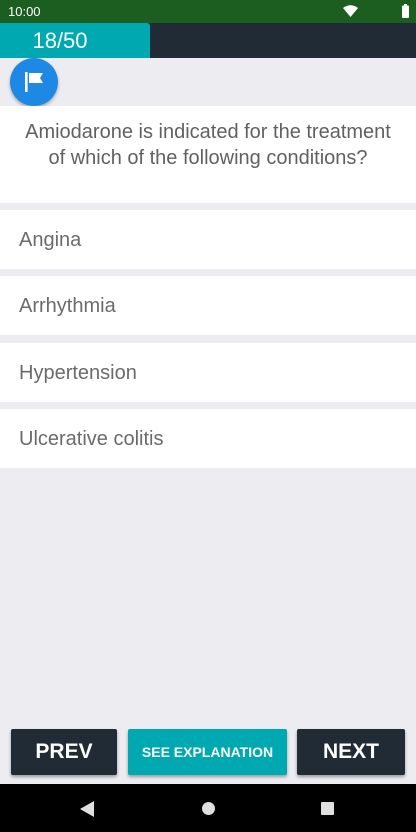  What do you see at coordinates (208, 11) in the screenshot?
I see `status-bar: 10:00` at bounding box center [208, 11].